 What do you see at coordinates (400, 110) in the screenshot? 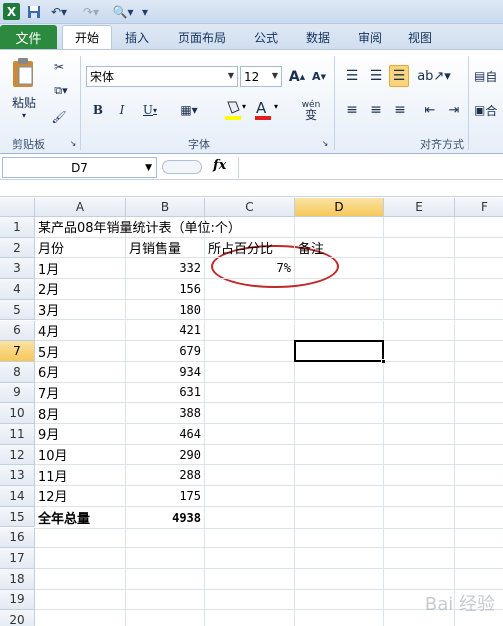
I see `align-right-icon: ≡` at bounding box center [400, 110].